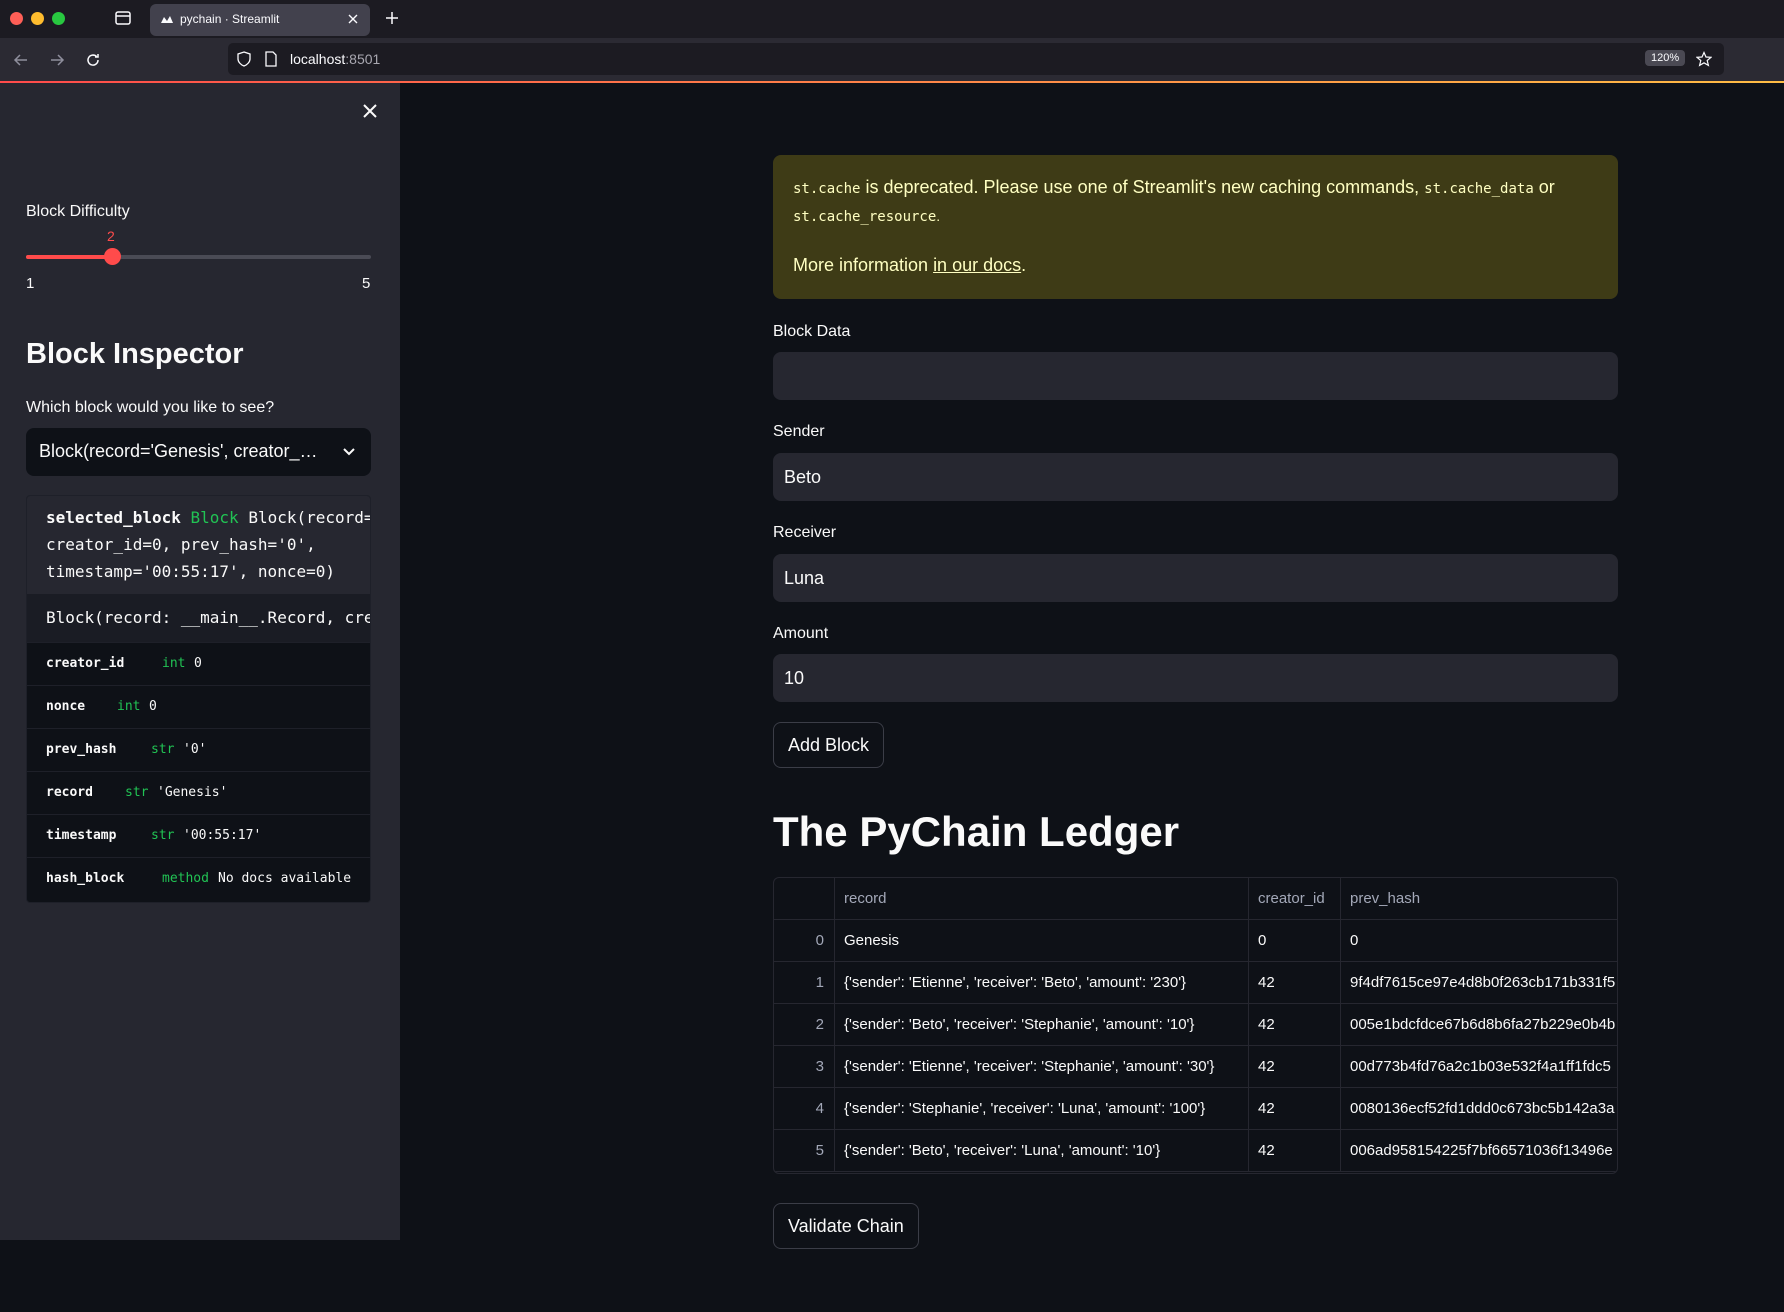  What do you see at coordinates (366, 283) in the screenshot?
I see `slider-max-label: 5` at bounding box center [366, 283].